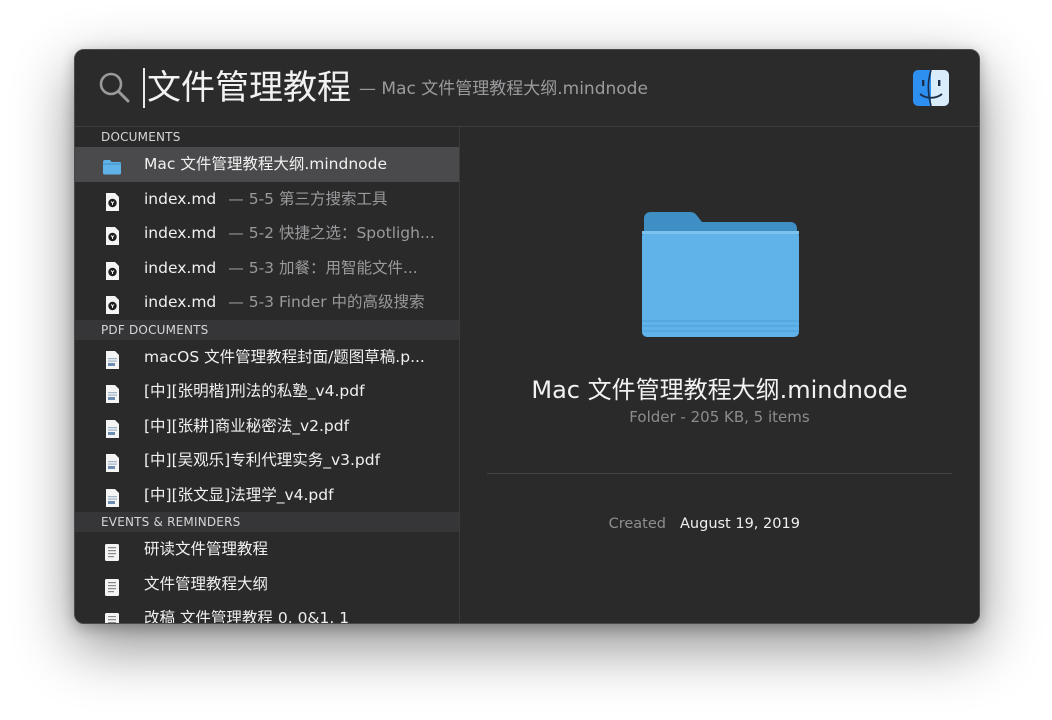 The image size is (1052, 720). What do you see at coordinates (247, 425) in the screenshot?
I see `result-title: [中][张耕]商业秘密法_v2.pdf` at bounding box center [247, 425].